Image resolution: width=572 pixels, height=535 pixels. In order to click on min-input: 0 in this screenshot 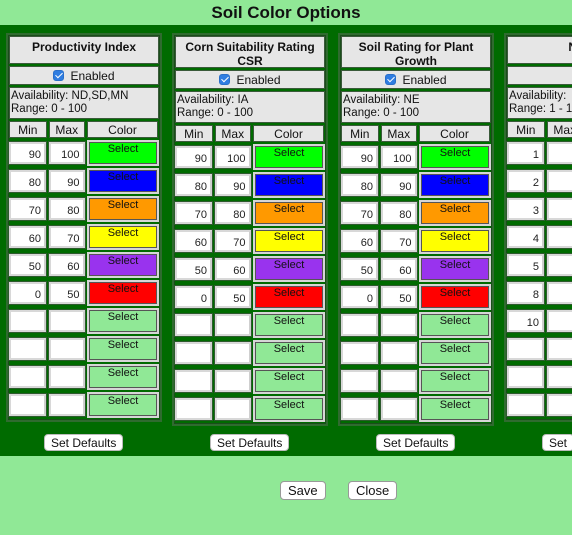, I will do `click(27, 293)`.